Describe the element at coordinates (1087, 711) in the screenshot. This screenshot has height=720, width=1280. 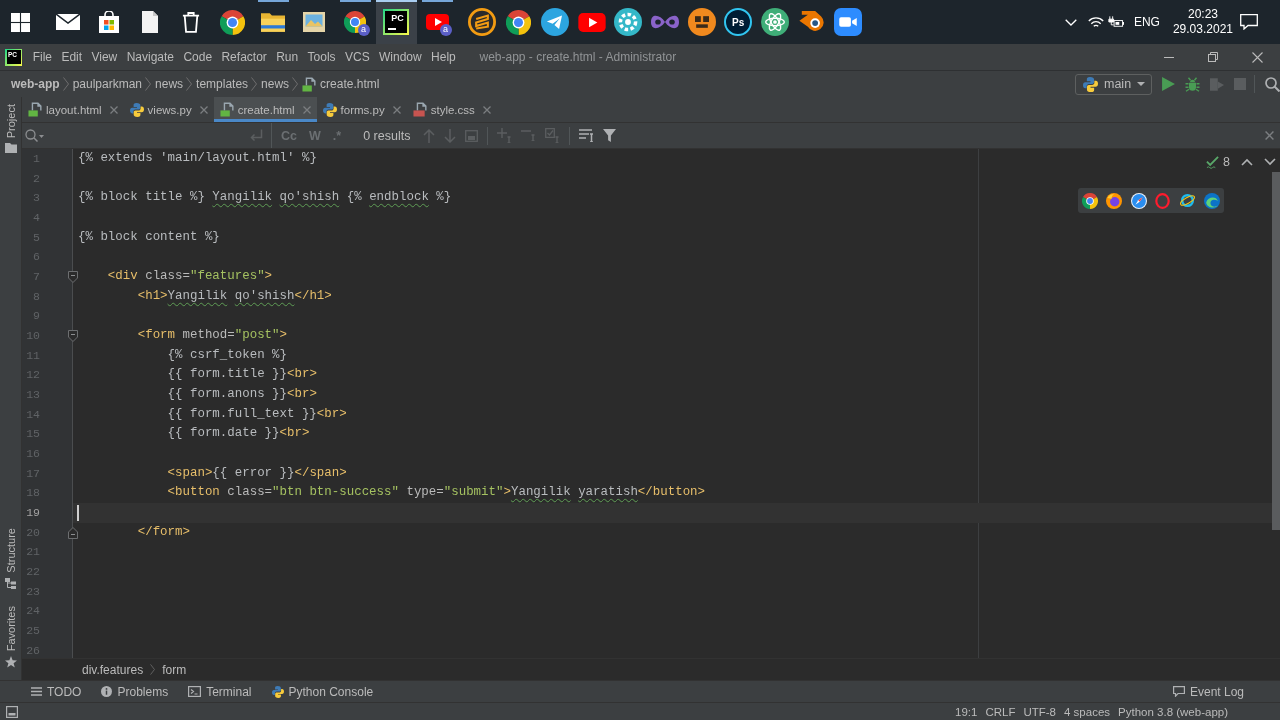
I see `status-item: 4 spaces` at that location.